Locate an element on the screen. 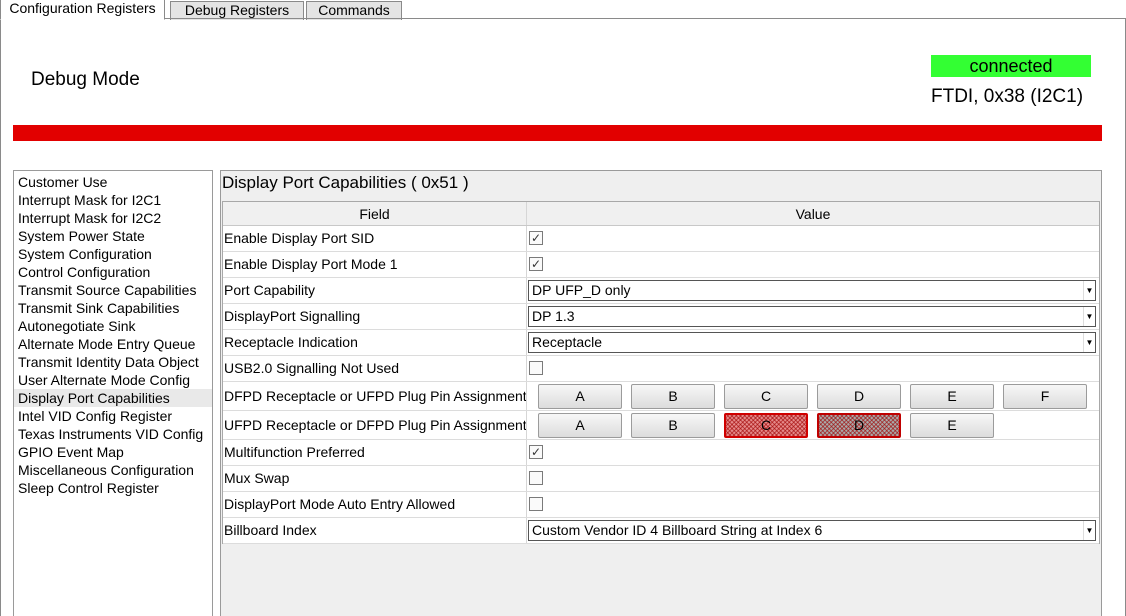  column-header-field: Field is located at coordinates (375, 213).